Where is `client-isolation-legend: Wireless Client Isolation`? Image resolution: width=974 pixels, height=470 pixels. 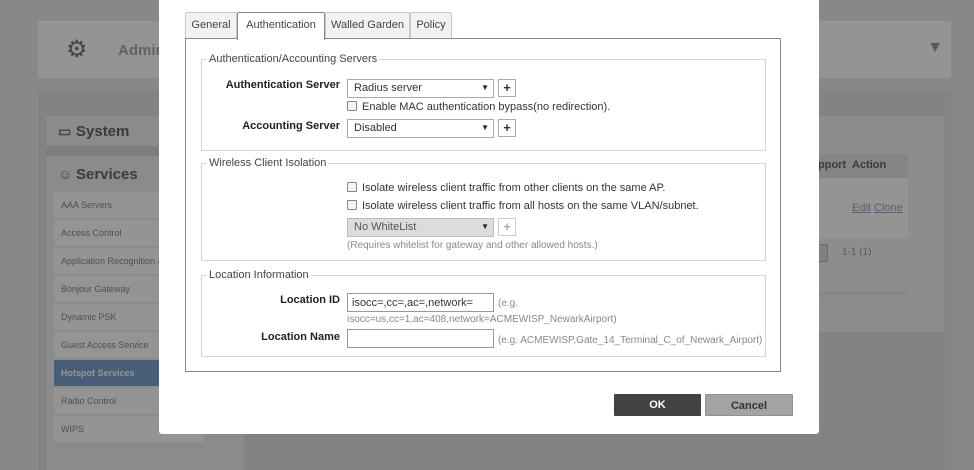 client-isolation-legend: Wireless Client Isolation is located at coordinates (268, 163).